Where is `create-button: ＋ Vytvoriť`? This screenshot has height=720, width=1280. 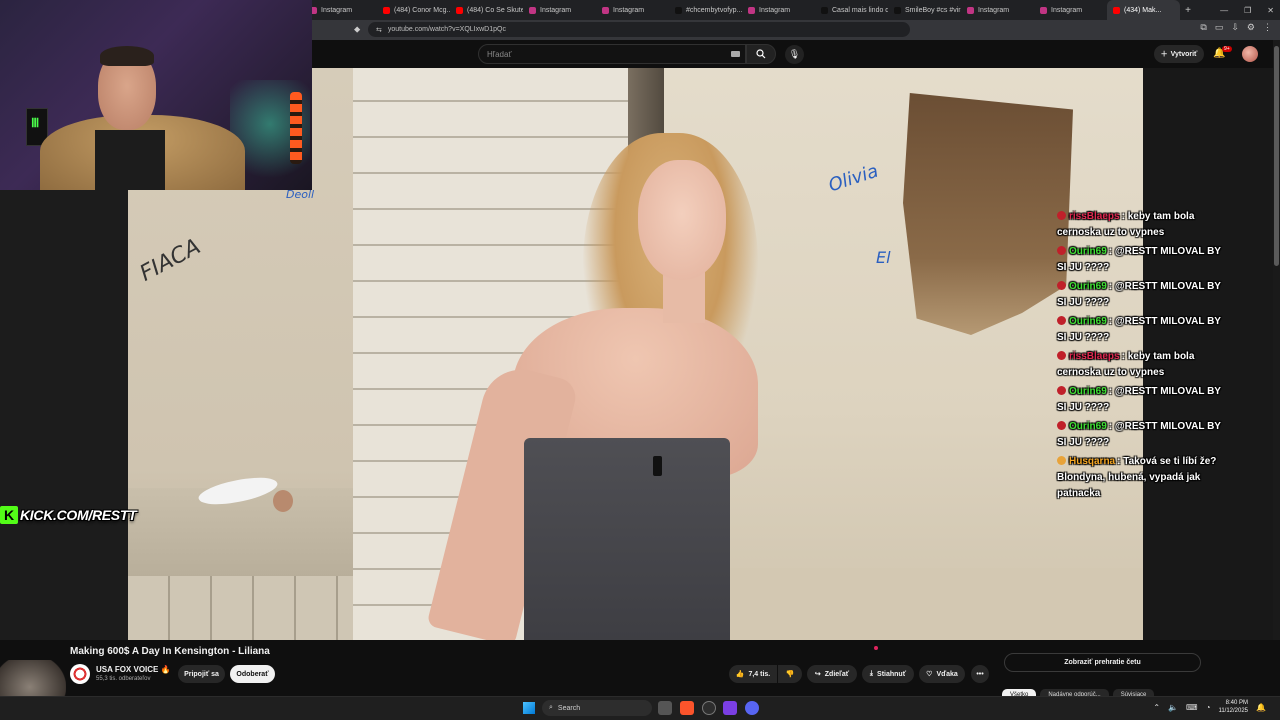 create-button: ＋ Vytvoriť is located at coordinates (1179, 54).